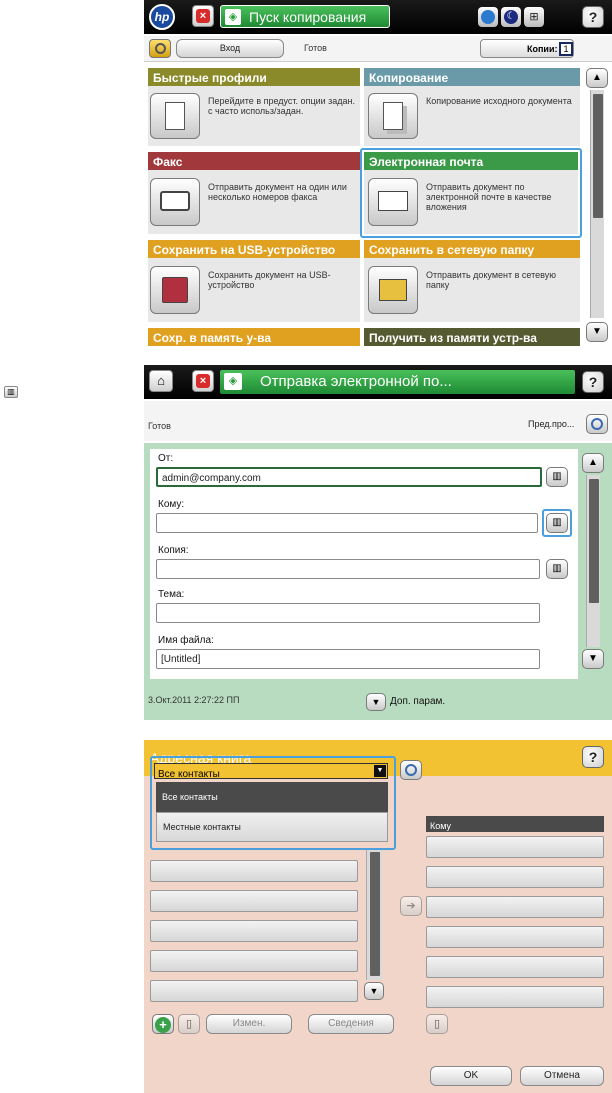 The height and width of the screenshot is (1093, 612). What do you see at coordinates (471, 1076) in the screenshot?
I see `ok-button: OK` at bounding box center [471, 1076].